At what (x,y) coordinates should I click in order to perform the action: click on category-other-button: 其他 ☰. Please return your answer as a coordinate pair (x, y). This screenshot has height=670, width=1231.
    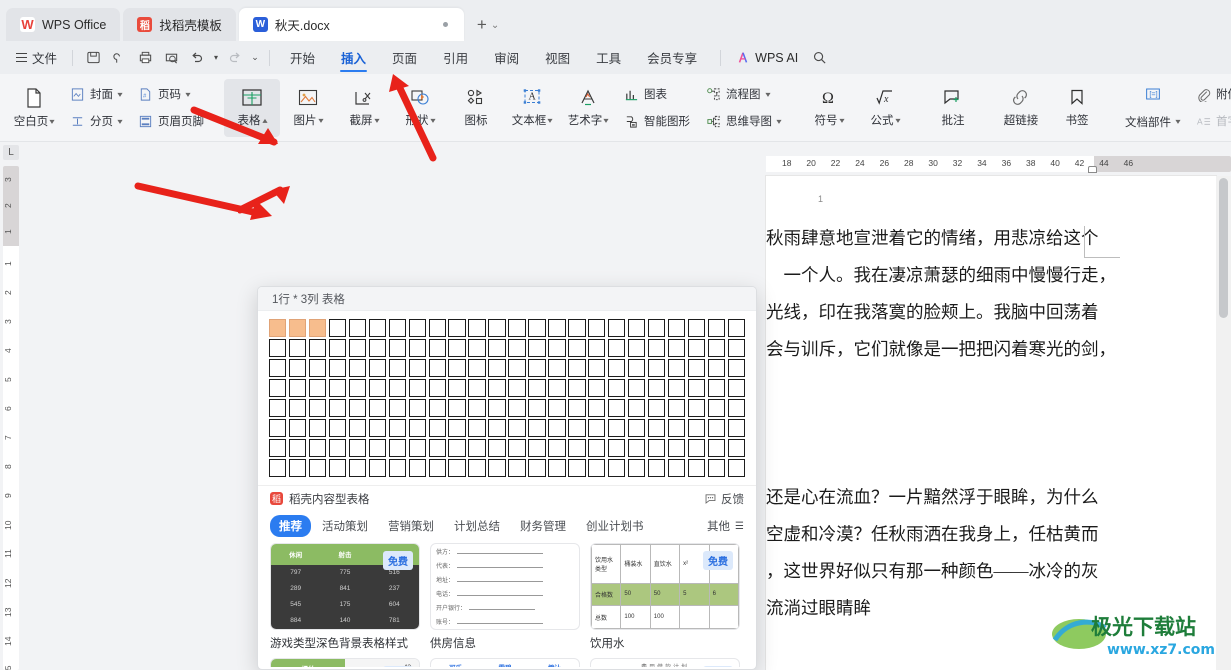
    Looking at the image, I should click on (725, 526).